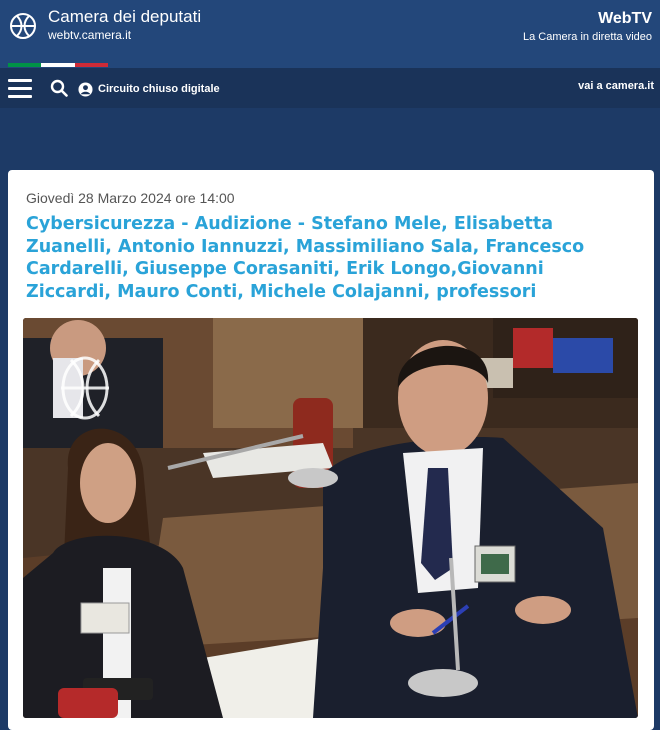  Describe the element at coordinates (20, 88) in the screenshot. I see `hamburger-menu-icon` at that location.